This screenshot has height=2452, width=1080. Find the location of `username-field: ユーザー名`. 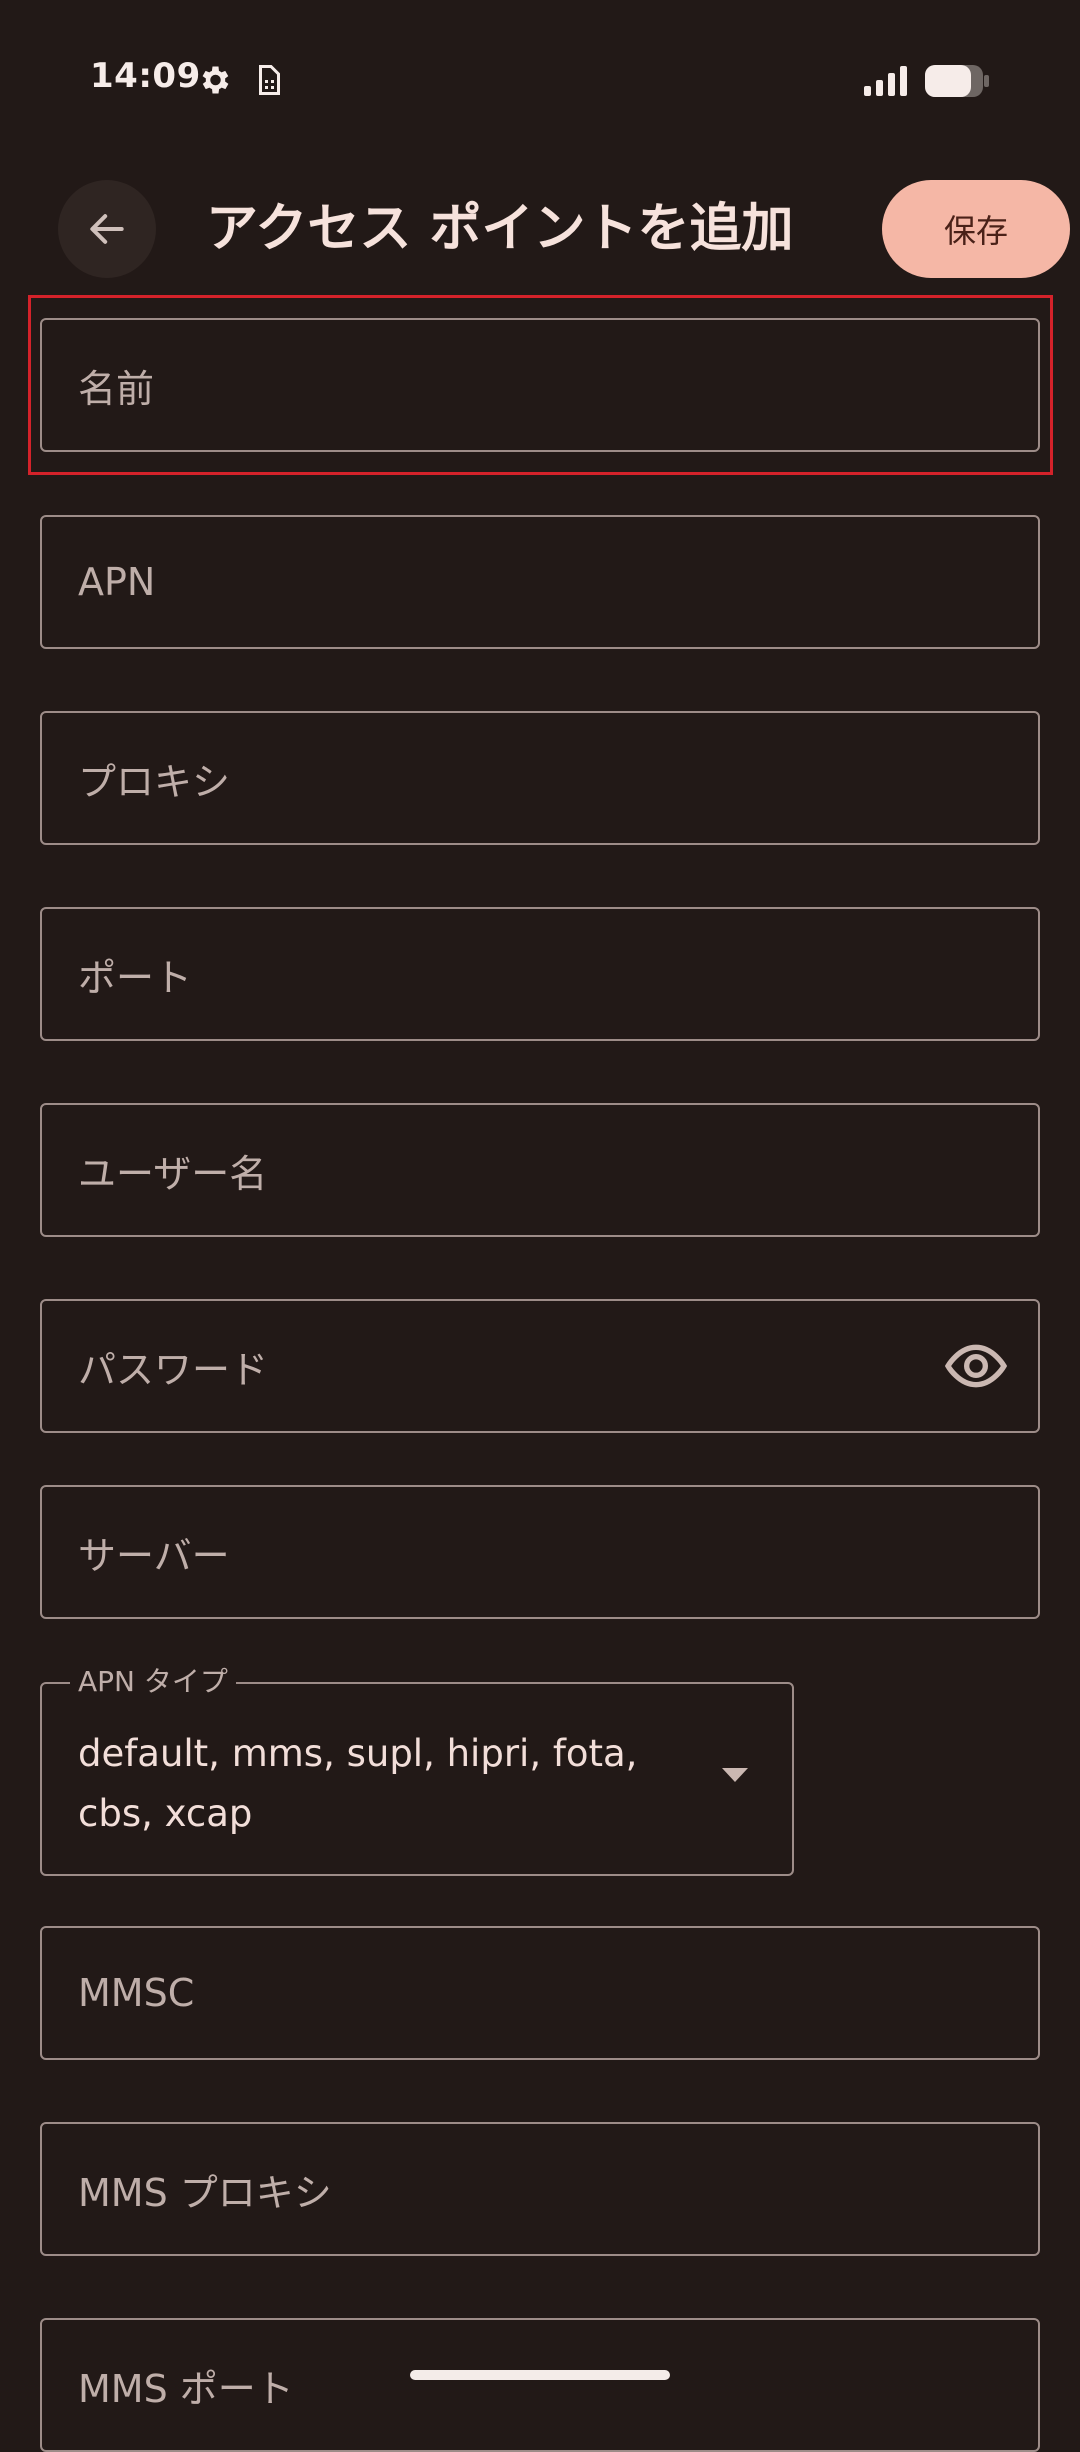

username-field: ユーザー名 is located at coordinates (540, 1170).